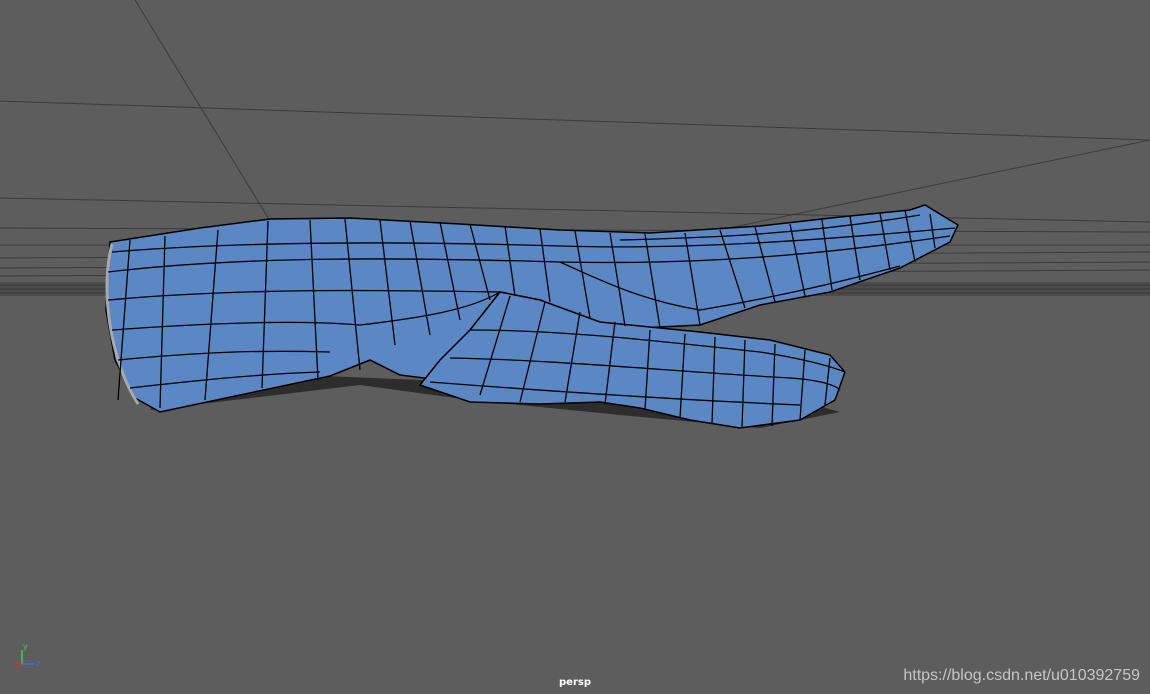 This screenshot has width=1150, height=694. Describe the element at coordinates (25, 646) in the screenshot. I see `axis-y-label: y` at that location.